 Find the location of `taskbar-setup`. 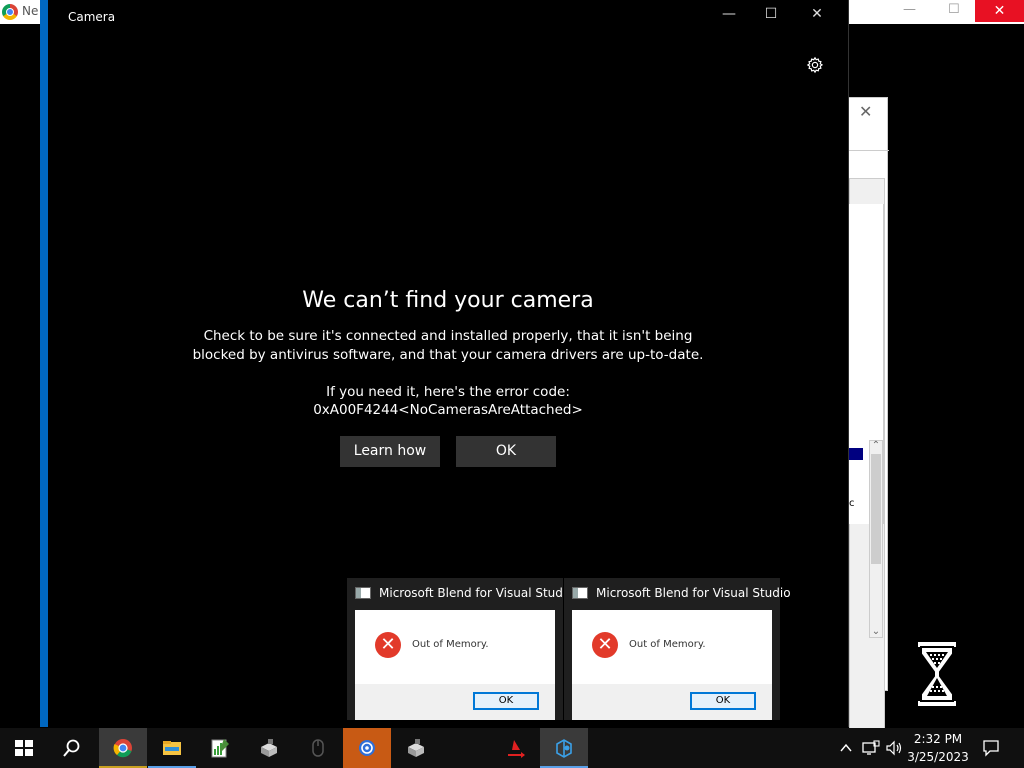

taskbar-setup is located at coordinates (269, 748).